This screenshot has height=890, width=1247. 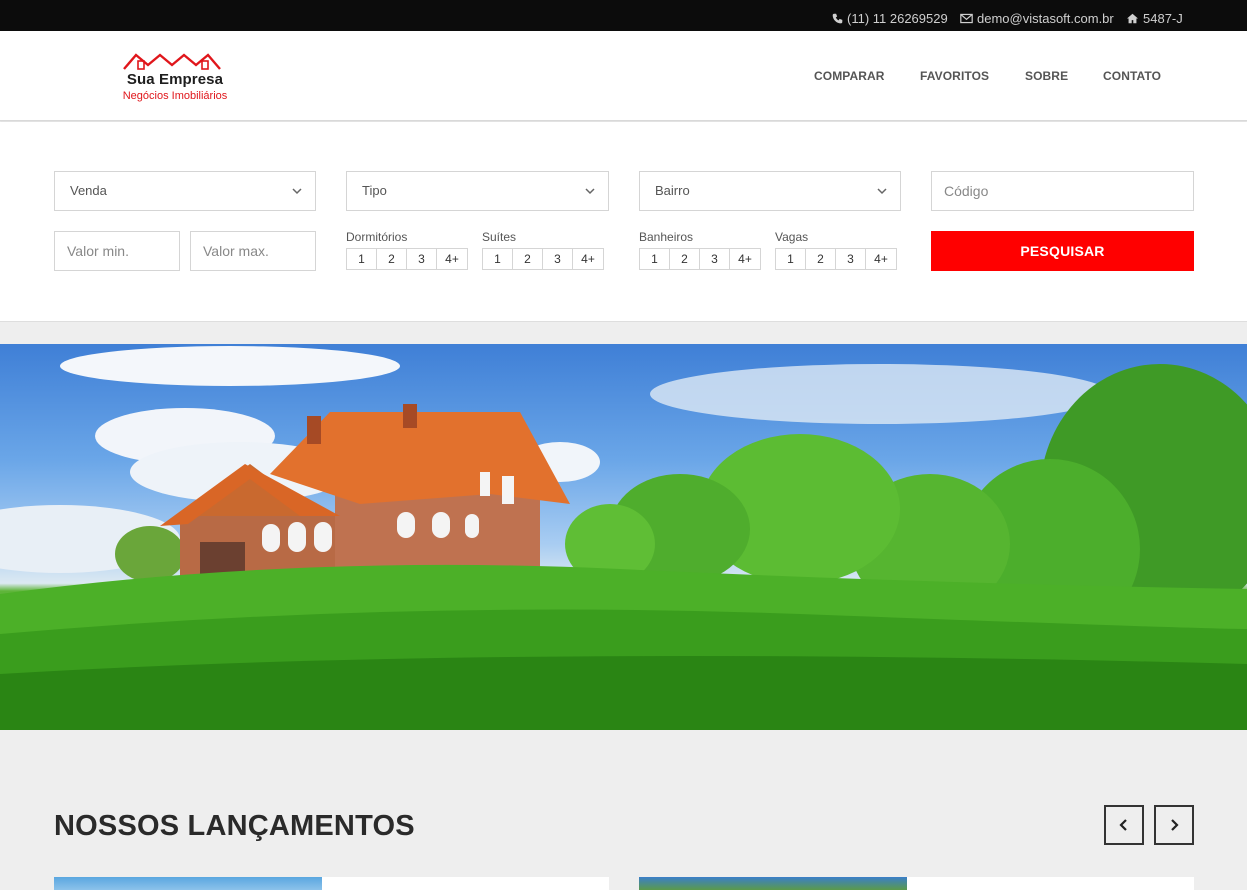 What do you see at coordinates (253, 251) in the screenshot?
I see `valor-max-input` at bounding box center [253, 251].